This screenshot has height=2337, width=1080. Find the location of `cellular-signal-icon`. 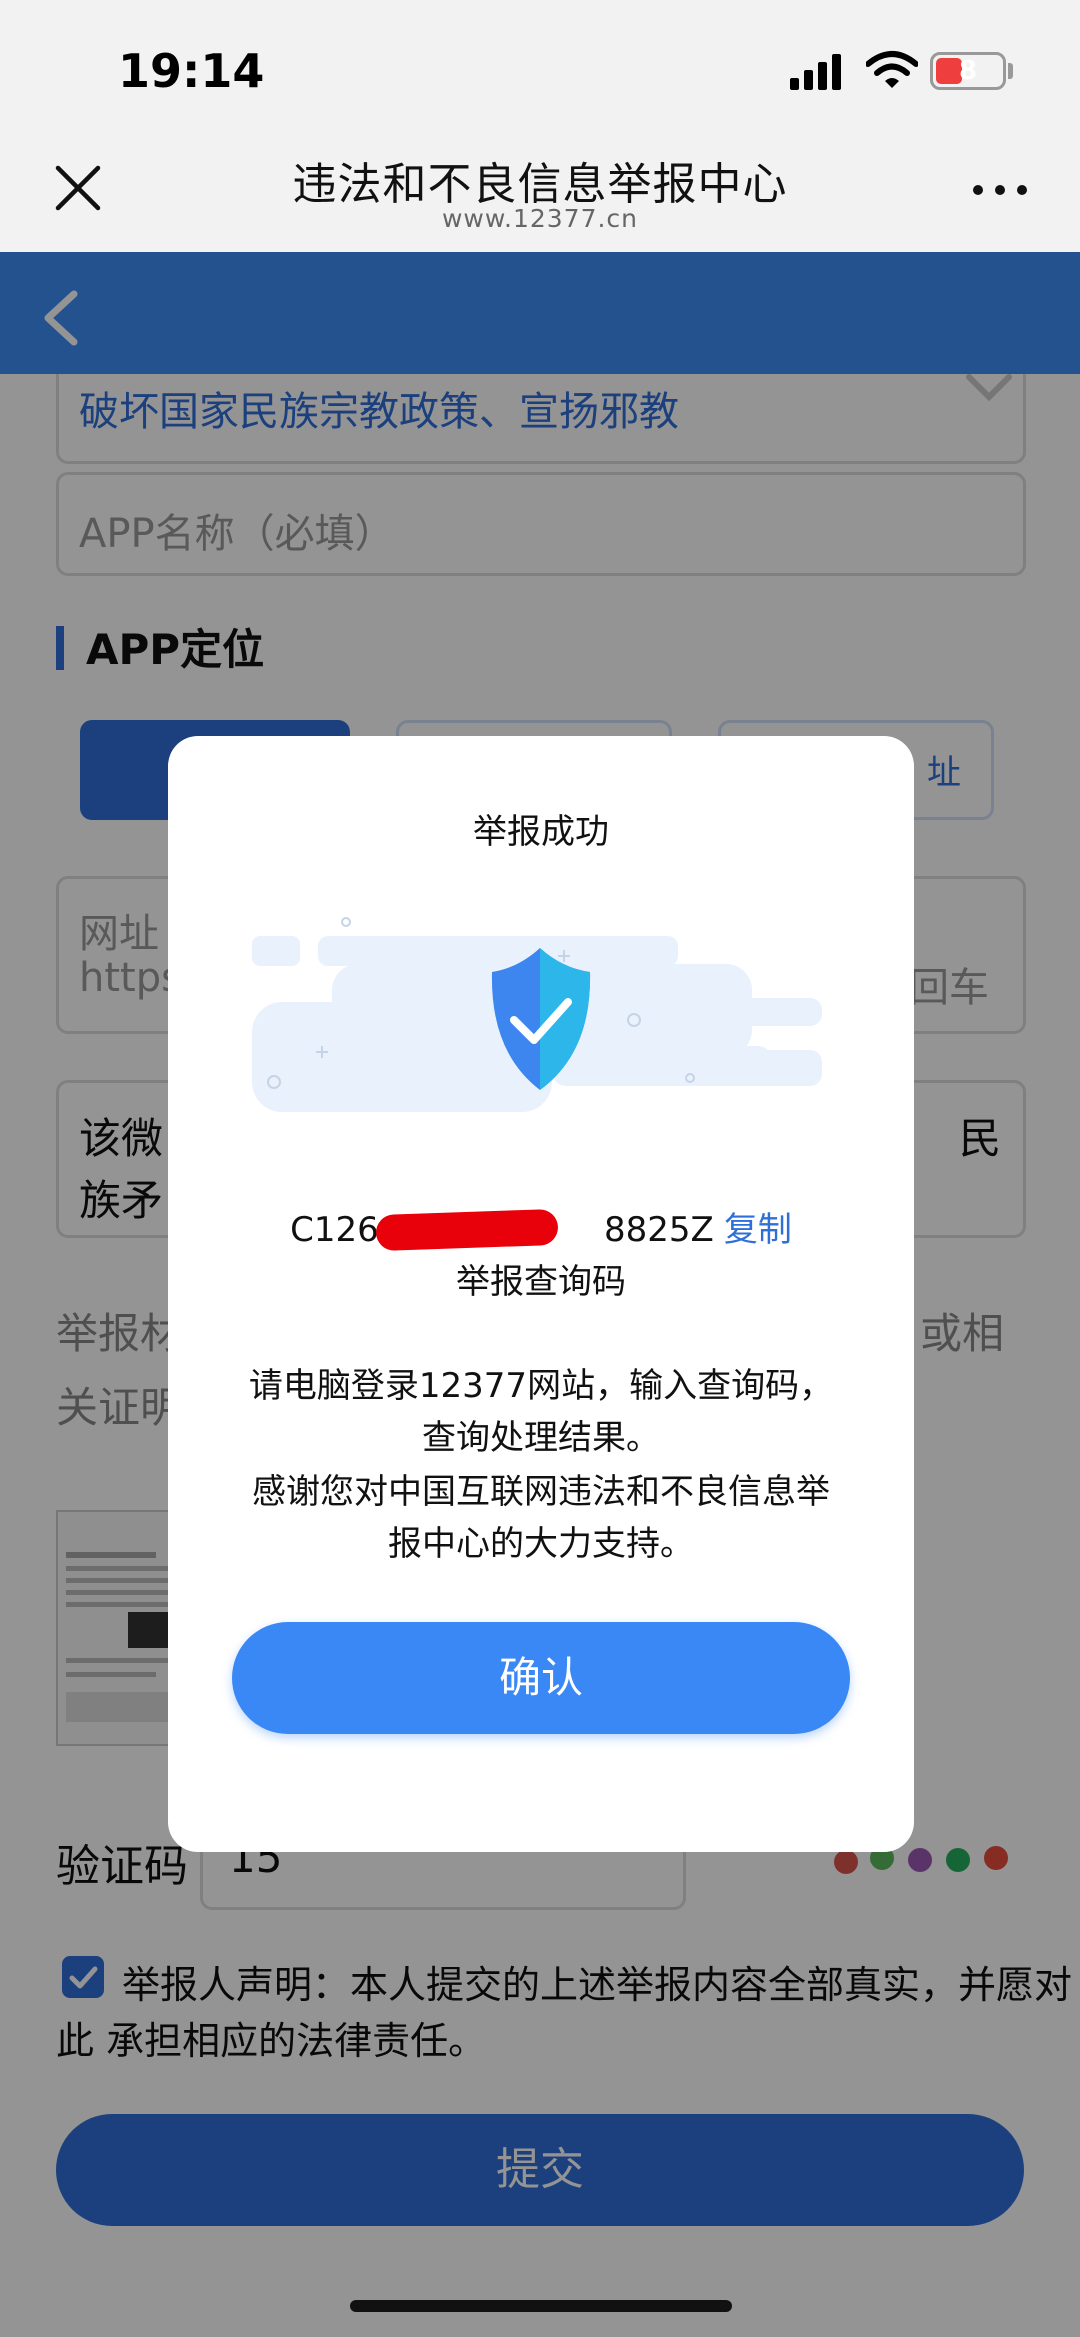

cellular-signal-icon is located at coordinates (815, 72).